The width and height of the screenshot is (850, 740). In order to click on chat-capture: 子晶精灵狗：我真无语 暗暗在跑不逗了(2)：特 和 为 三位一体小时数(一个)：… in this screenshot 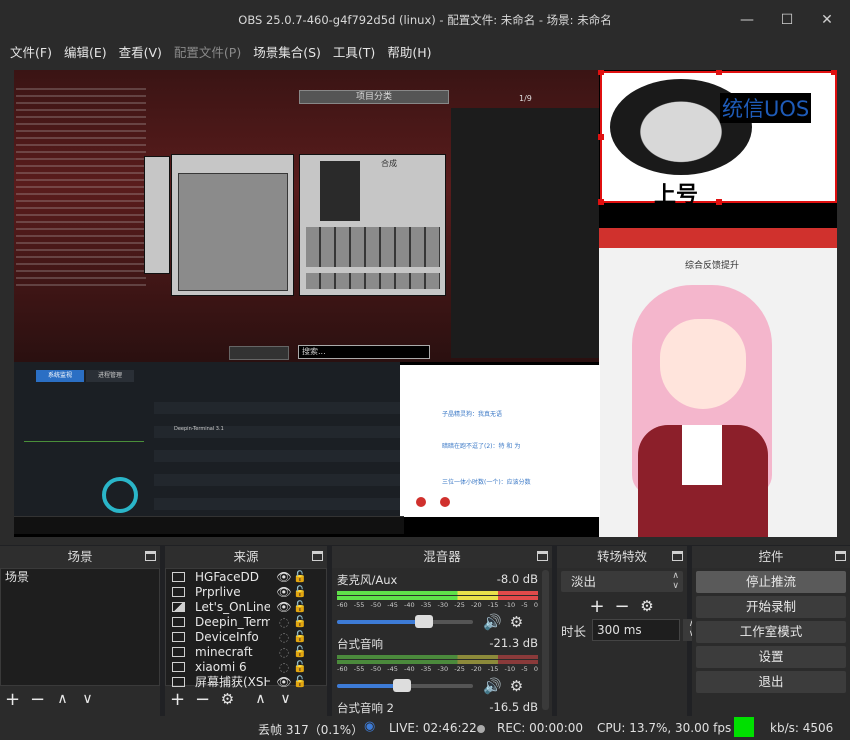, I will do `click(500, 441)`.